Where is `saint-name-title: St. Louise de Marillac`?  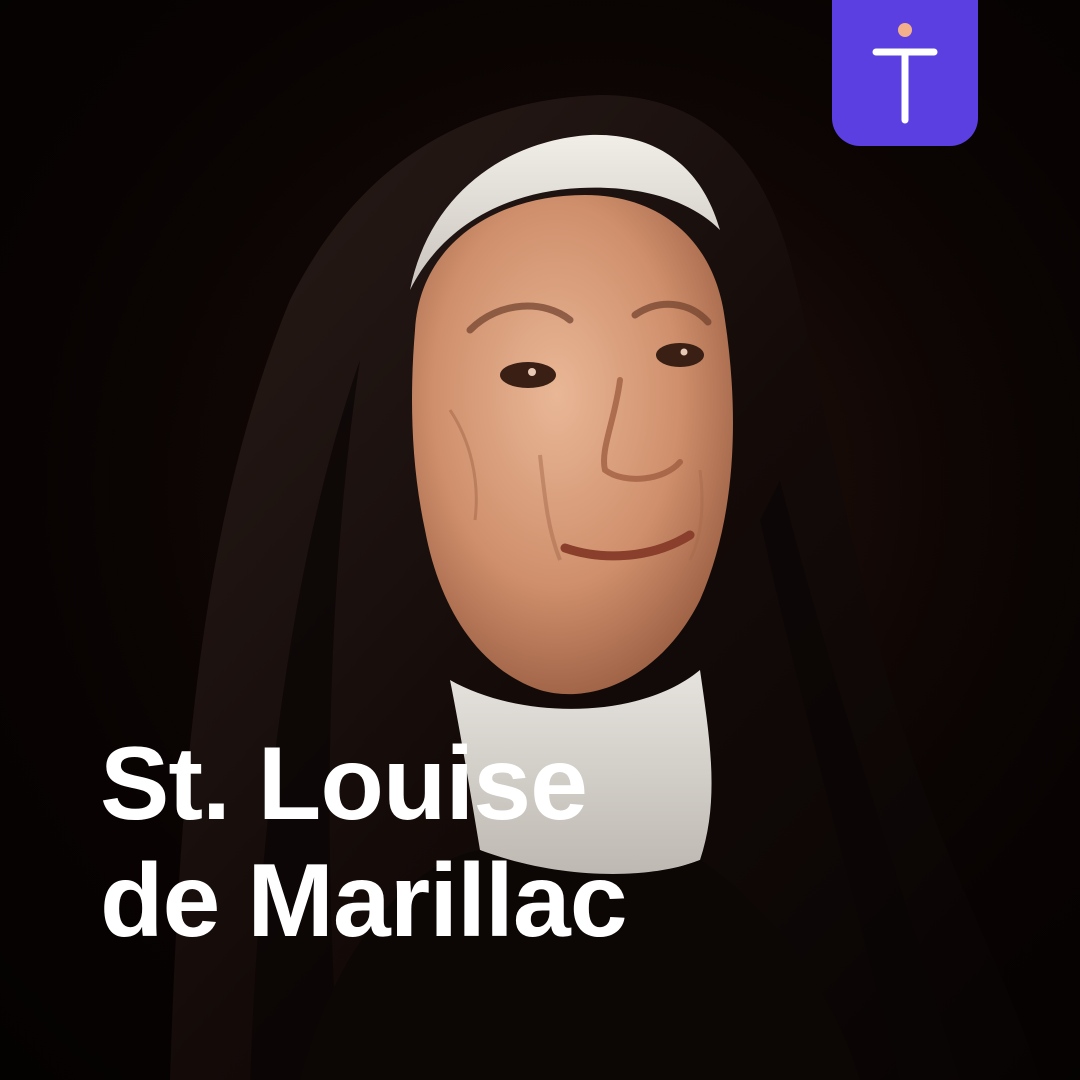
saint-name-title: St. Louise de Marillac is located at coordinates (364, 843).